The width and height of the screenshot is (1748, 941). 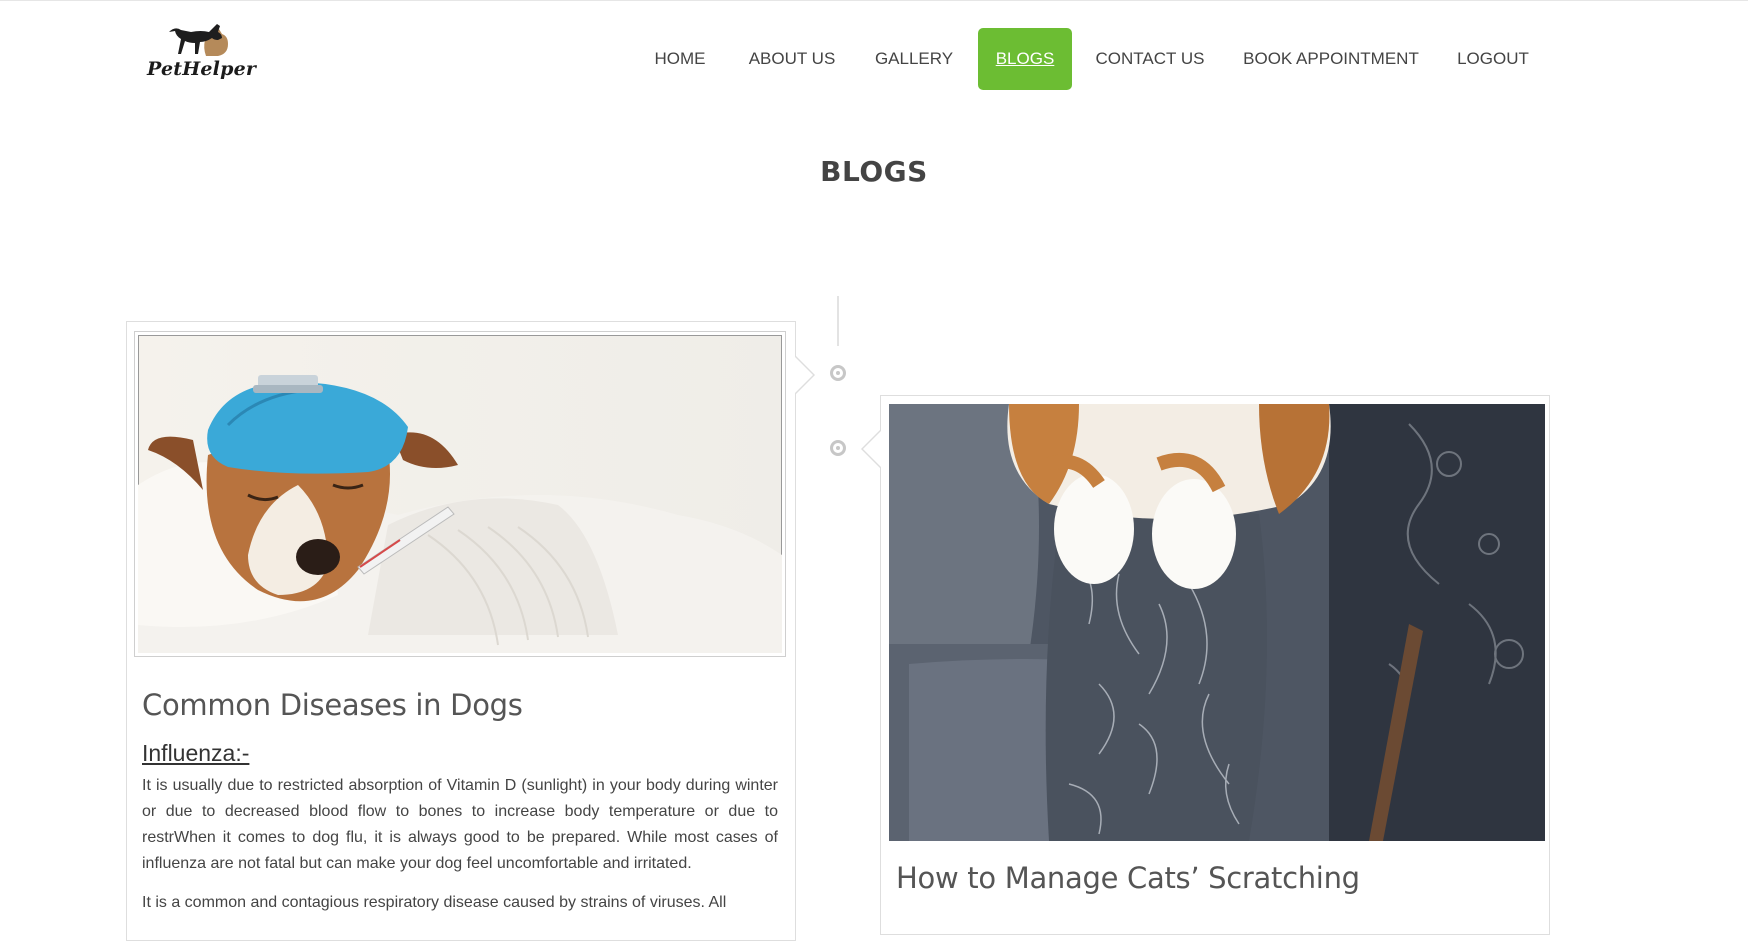 I want to click on nav-contact-us: CONTACT US, so click(x=1150, y=59).